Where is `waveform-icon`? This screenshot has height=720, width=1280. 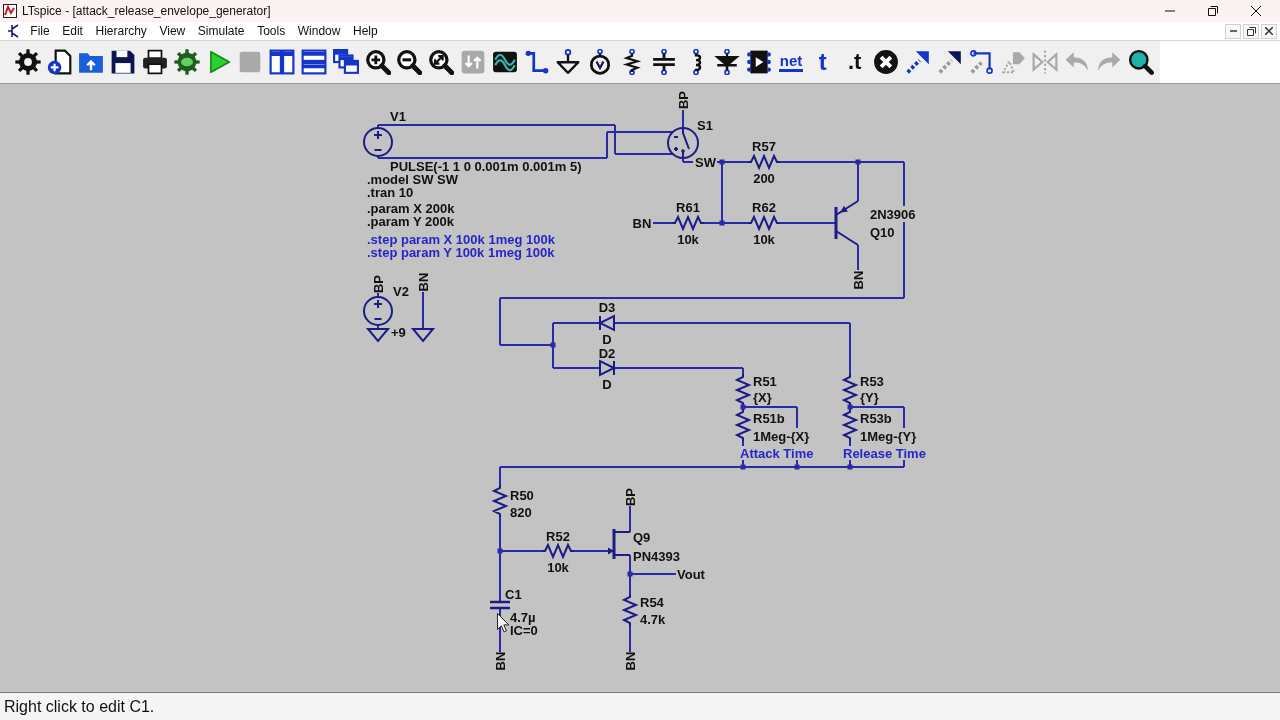 waveform-icon is located at coordinates (504, 62).